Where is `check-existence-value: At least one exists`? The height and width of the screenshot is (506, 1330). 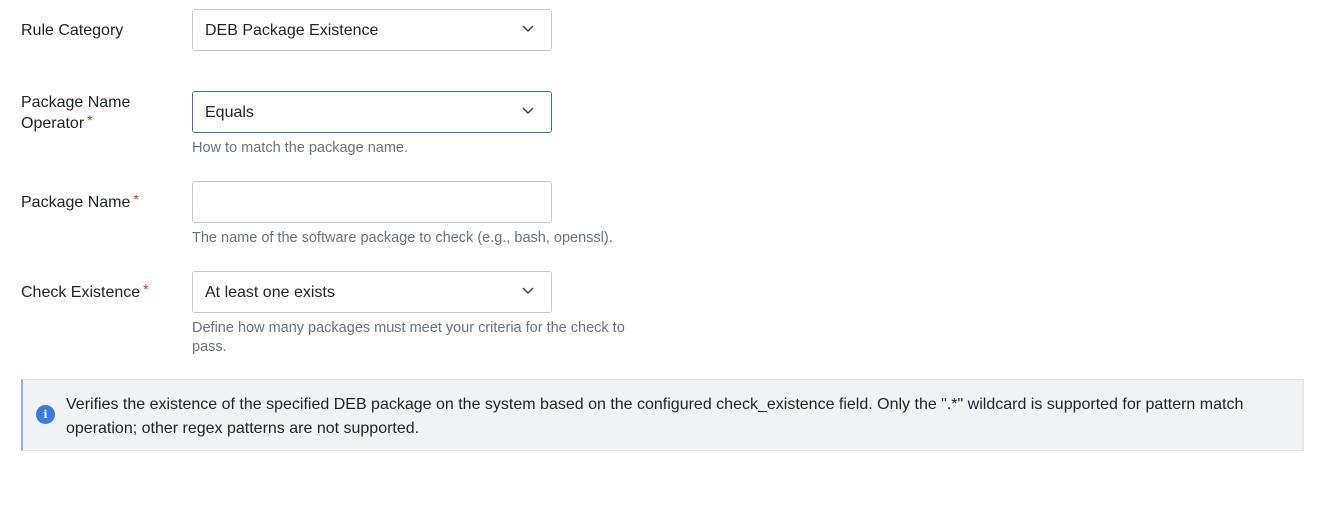 check-existence-value: At least one exists is located at coordinates (270, 292).